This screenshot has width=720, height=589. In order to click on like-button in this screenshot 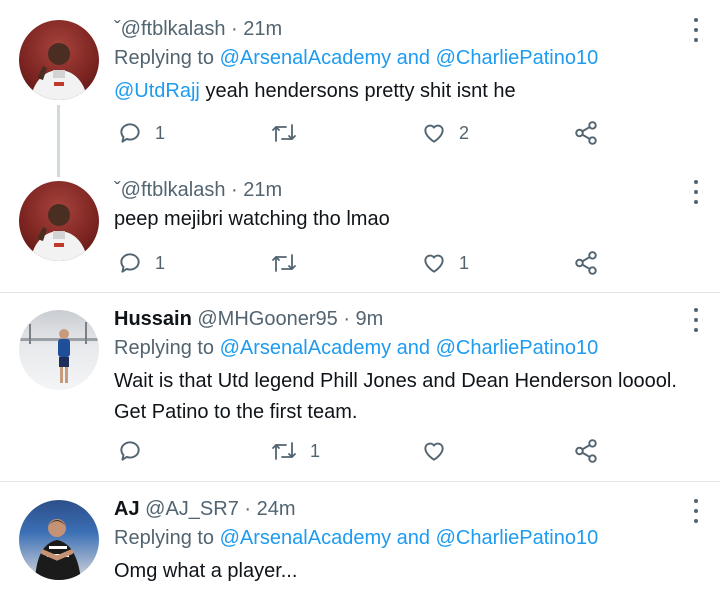, I will do `click(440, 451)`.